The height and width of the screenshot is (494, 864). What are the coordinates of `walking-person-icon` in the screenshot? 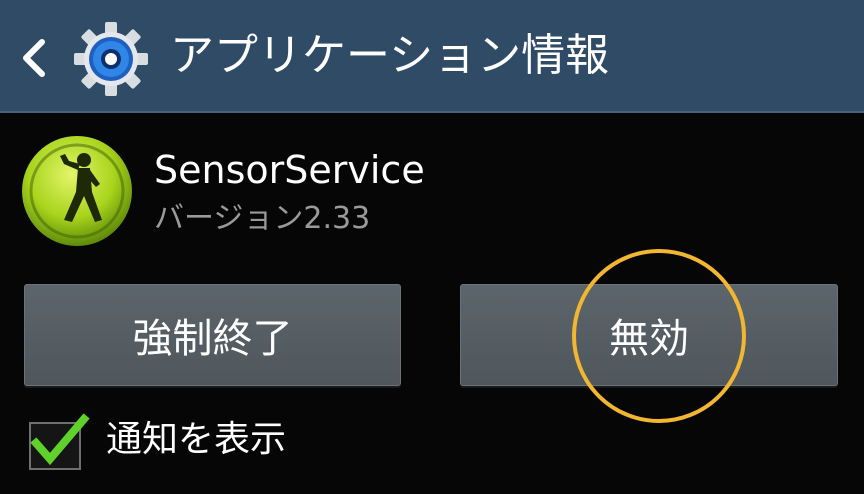 It's located at (77, 191).